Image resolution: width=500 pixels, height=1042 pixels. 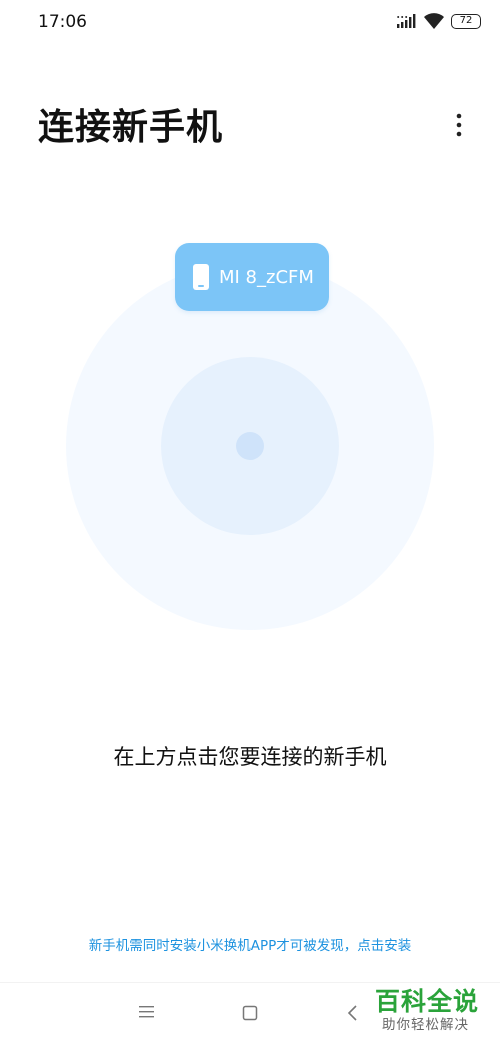 I want to click on menu-icon, so click(x=147, y=1012).